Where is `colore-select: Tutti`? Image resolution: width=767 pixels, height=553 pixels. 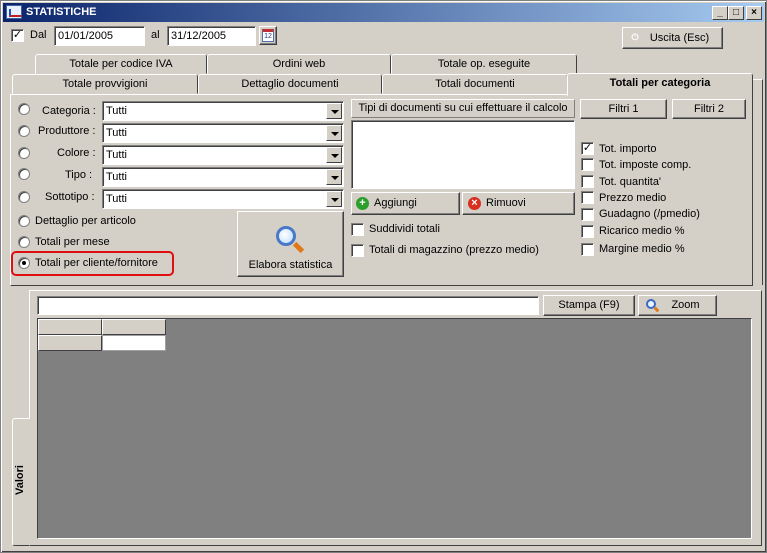 colore-select: Tutti is located at coordinates (223, 155).